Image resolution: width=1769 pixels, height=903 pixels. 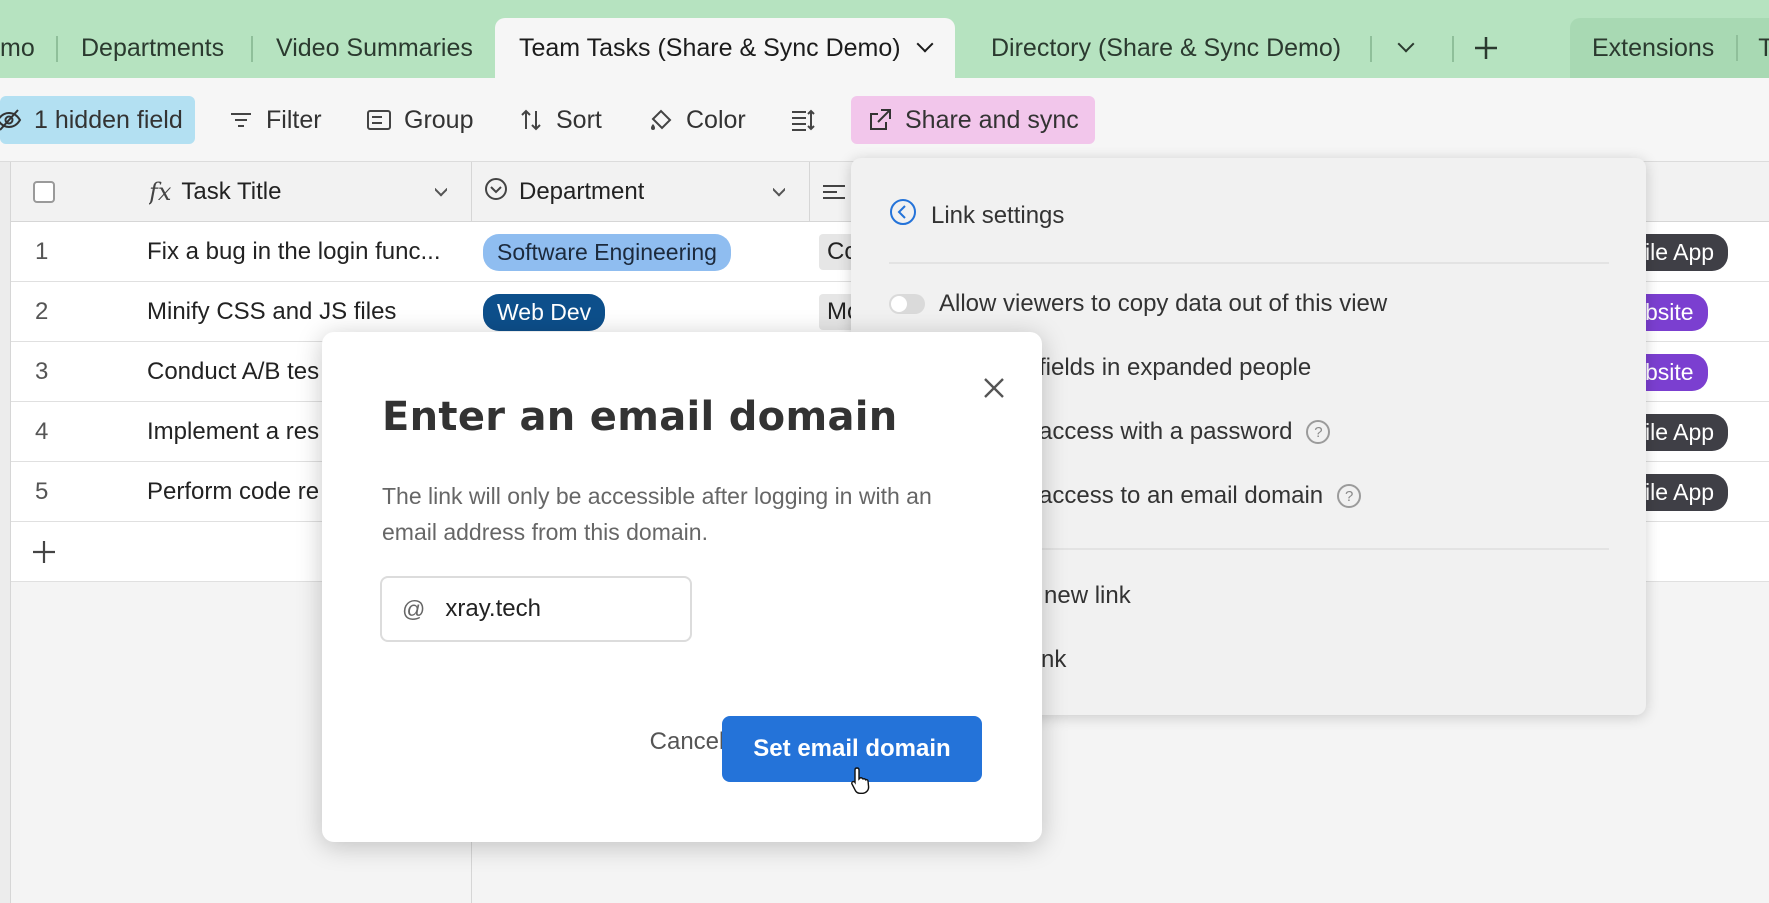 I want to click on link-settings-title: Link settings, so click(x=998, y=215).